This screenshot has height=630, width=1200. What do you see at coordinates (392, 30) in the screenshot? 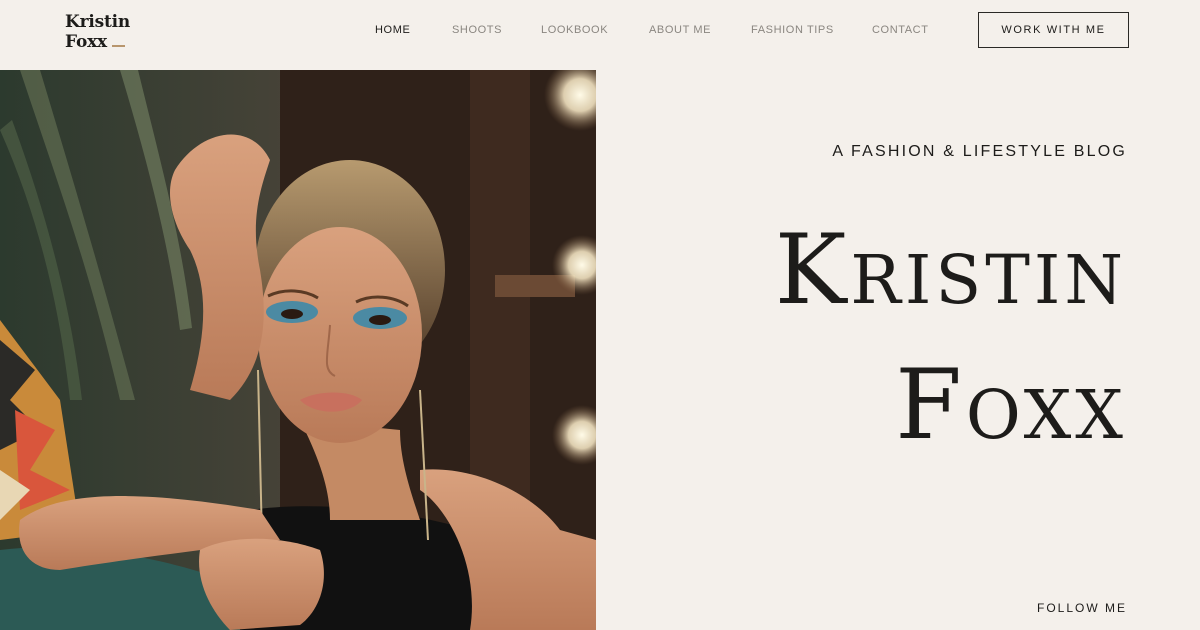
I see `nav-item-home: HOME` at bounding box center [392, 30].